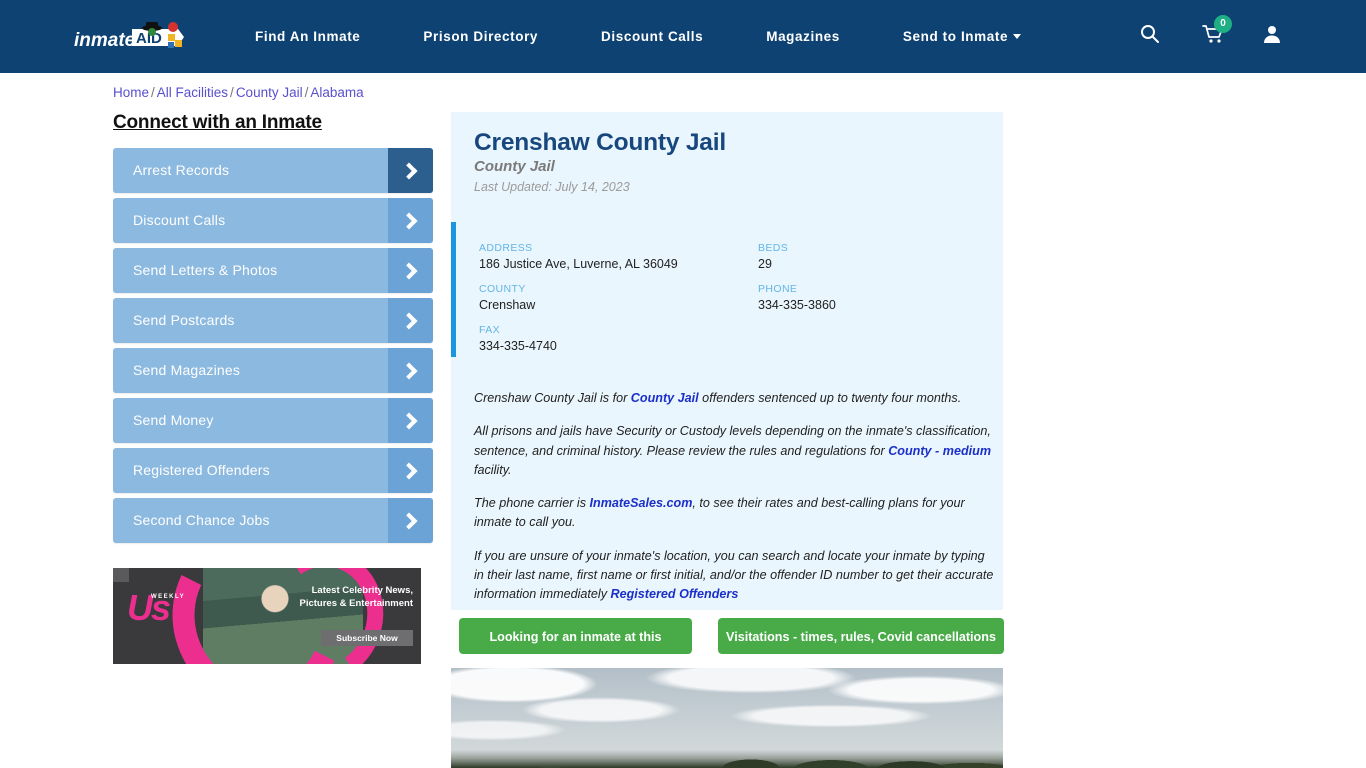  I want to click on last-updated: Last Updated: July 14, 2023, so click(552, 187).